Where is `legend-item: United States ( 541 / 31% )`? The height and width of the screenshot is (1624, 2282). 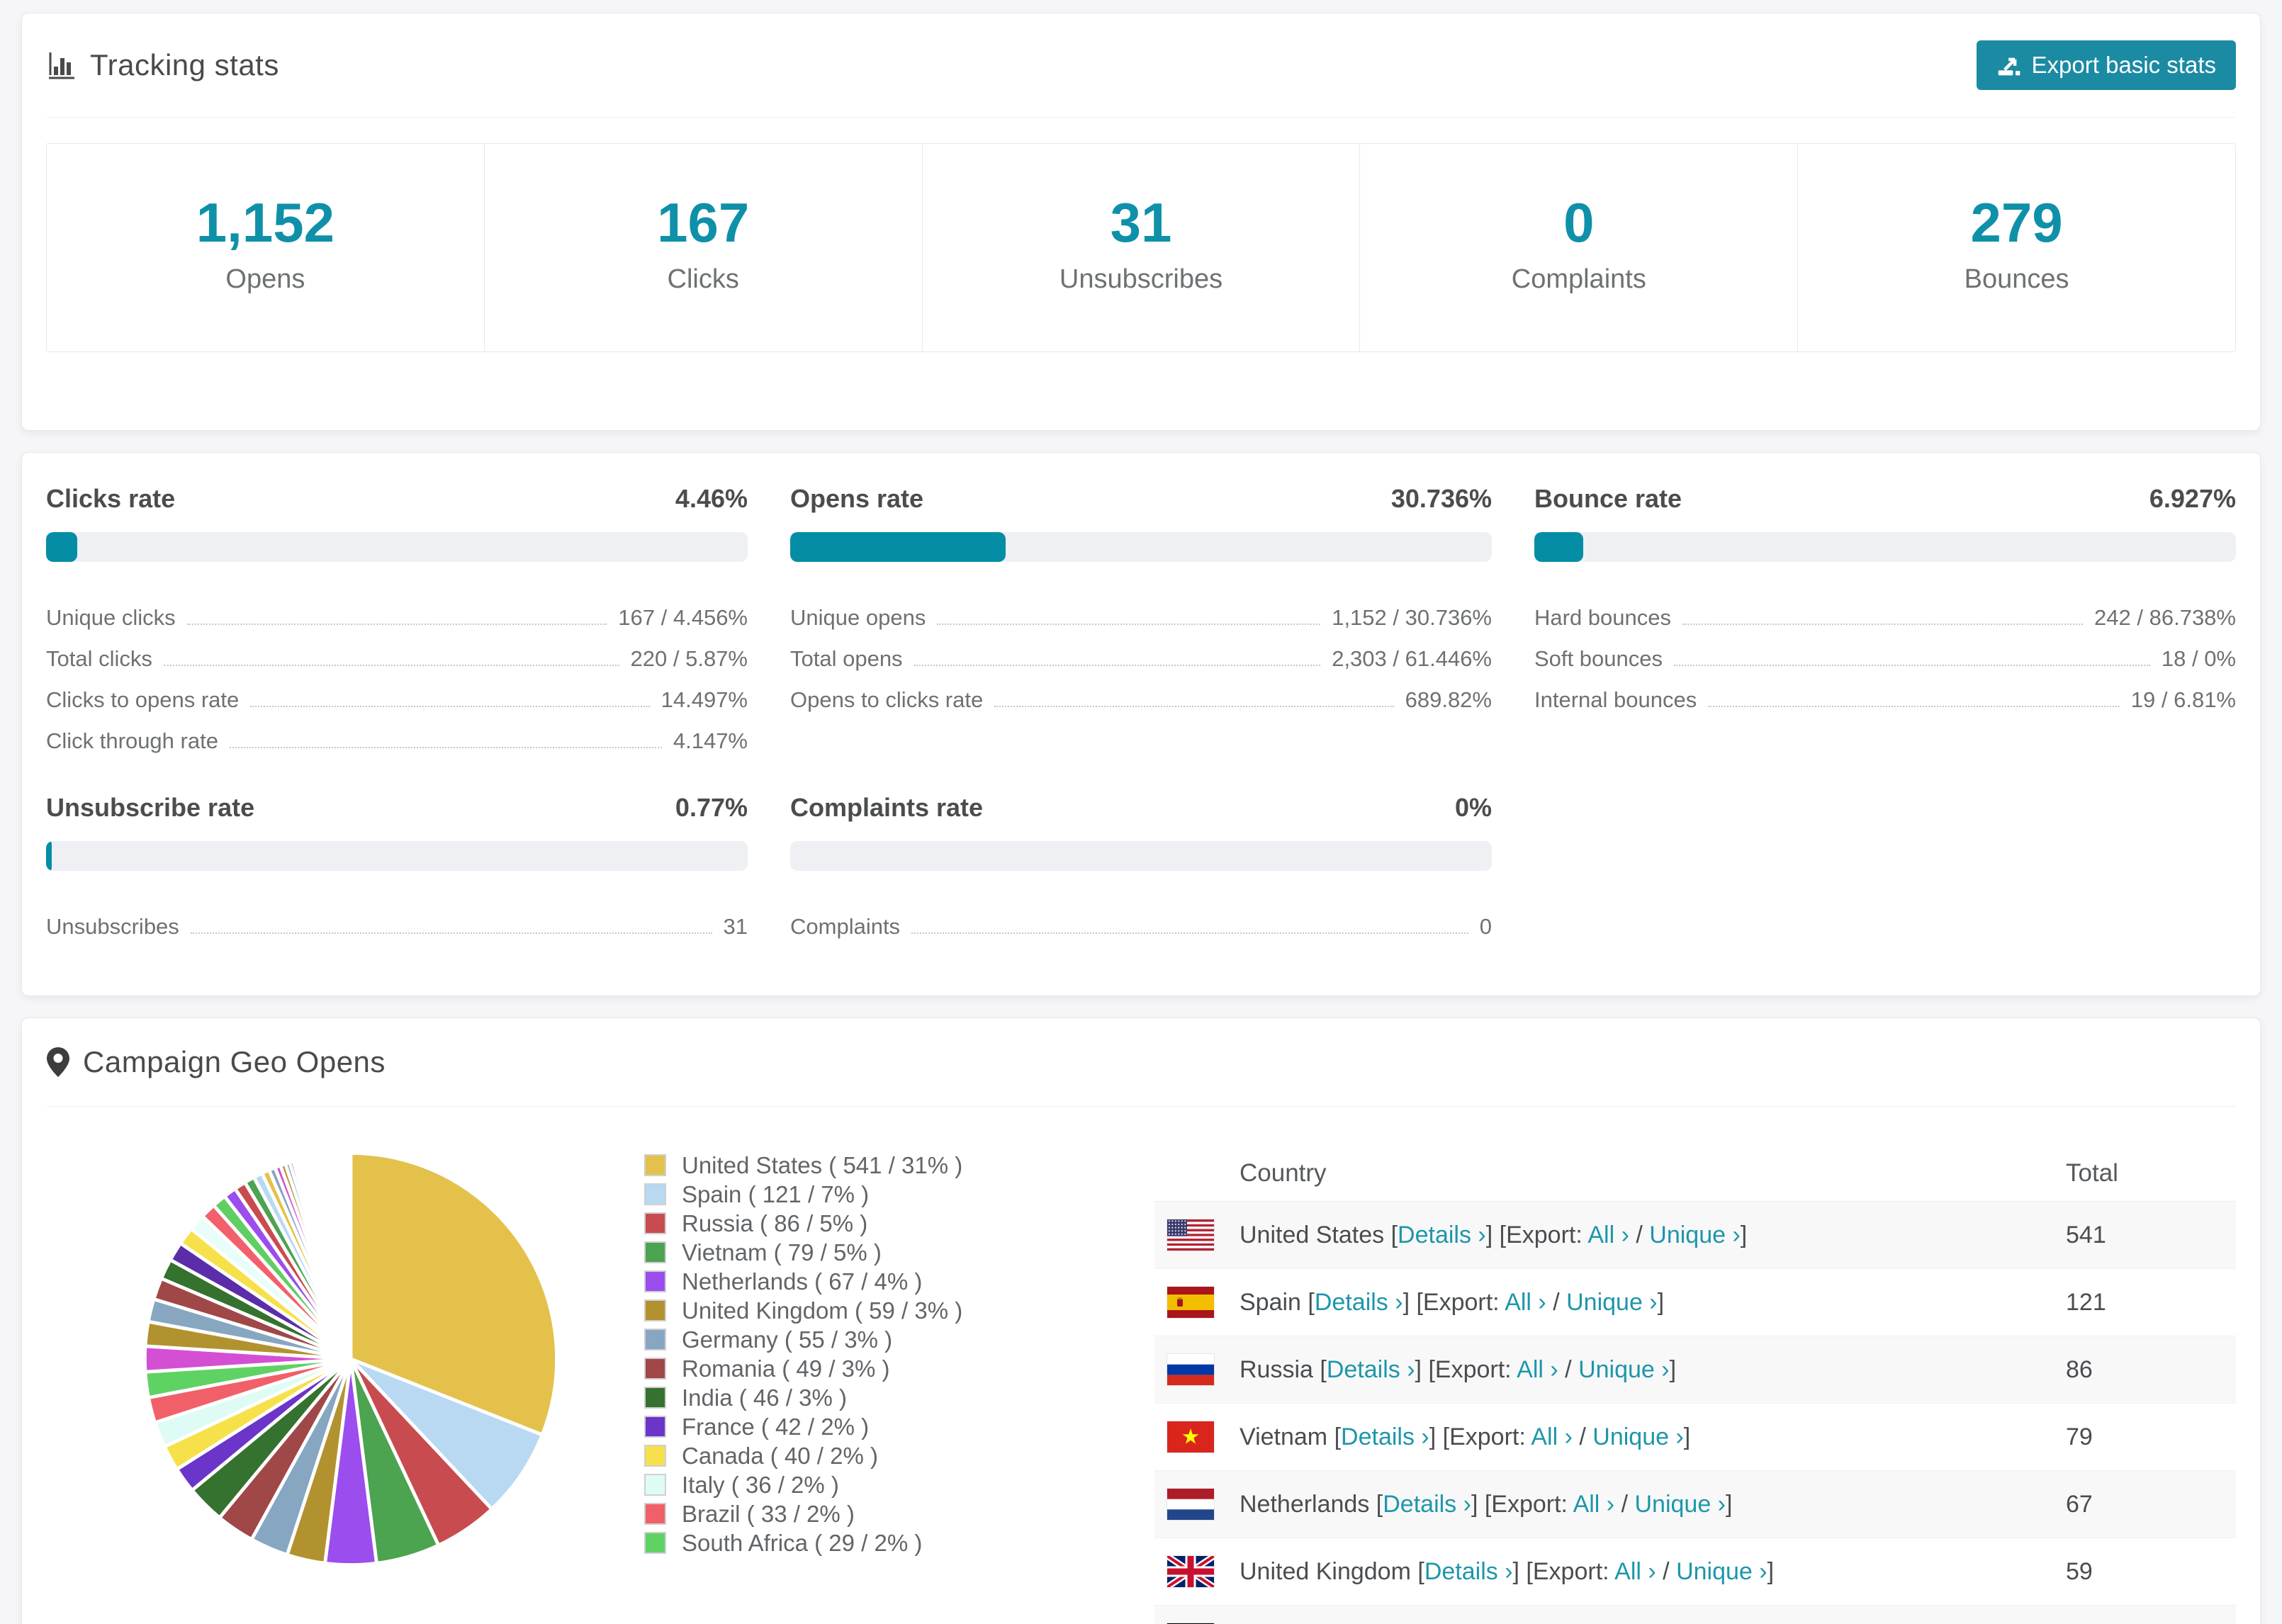 legend-item: United States ( 541 / 31% ) is located at coordinates (828, 1166).